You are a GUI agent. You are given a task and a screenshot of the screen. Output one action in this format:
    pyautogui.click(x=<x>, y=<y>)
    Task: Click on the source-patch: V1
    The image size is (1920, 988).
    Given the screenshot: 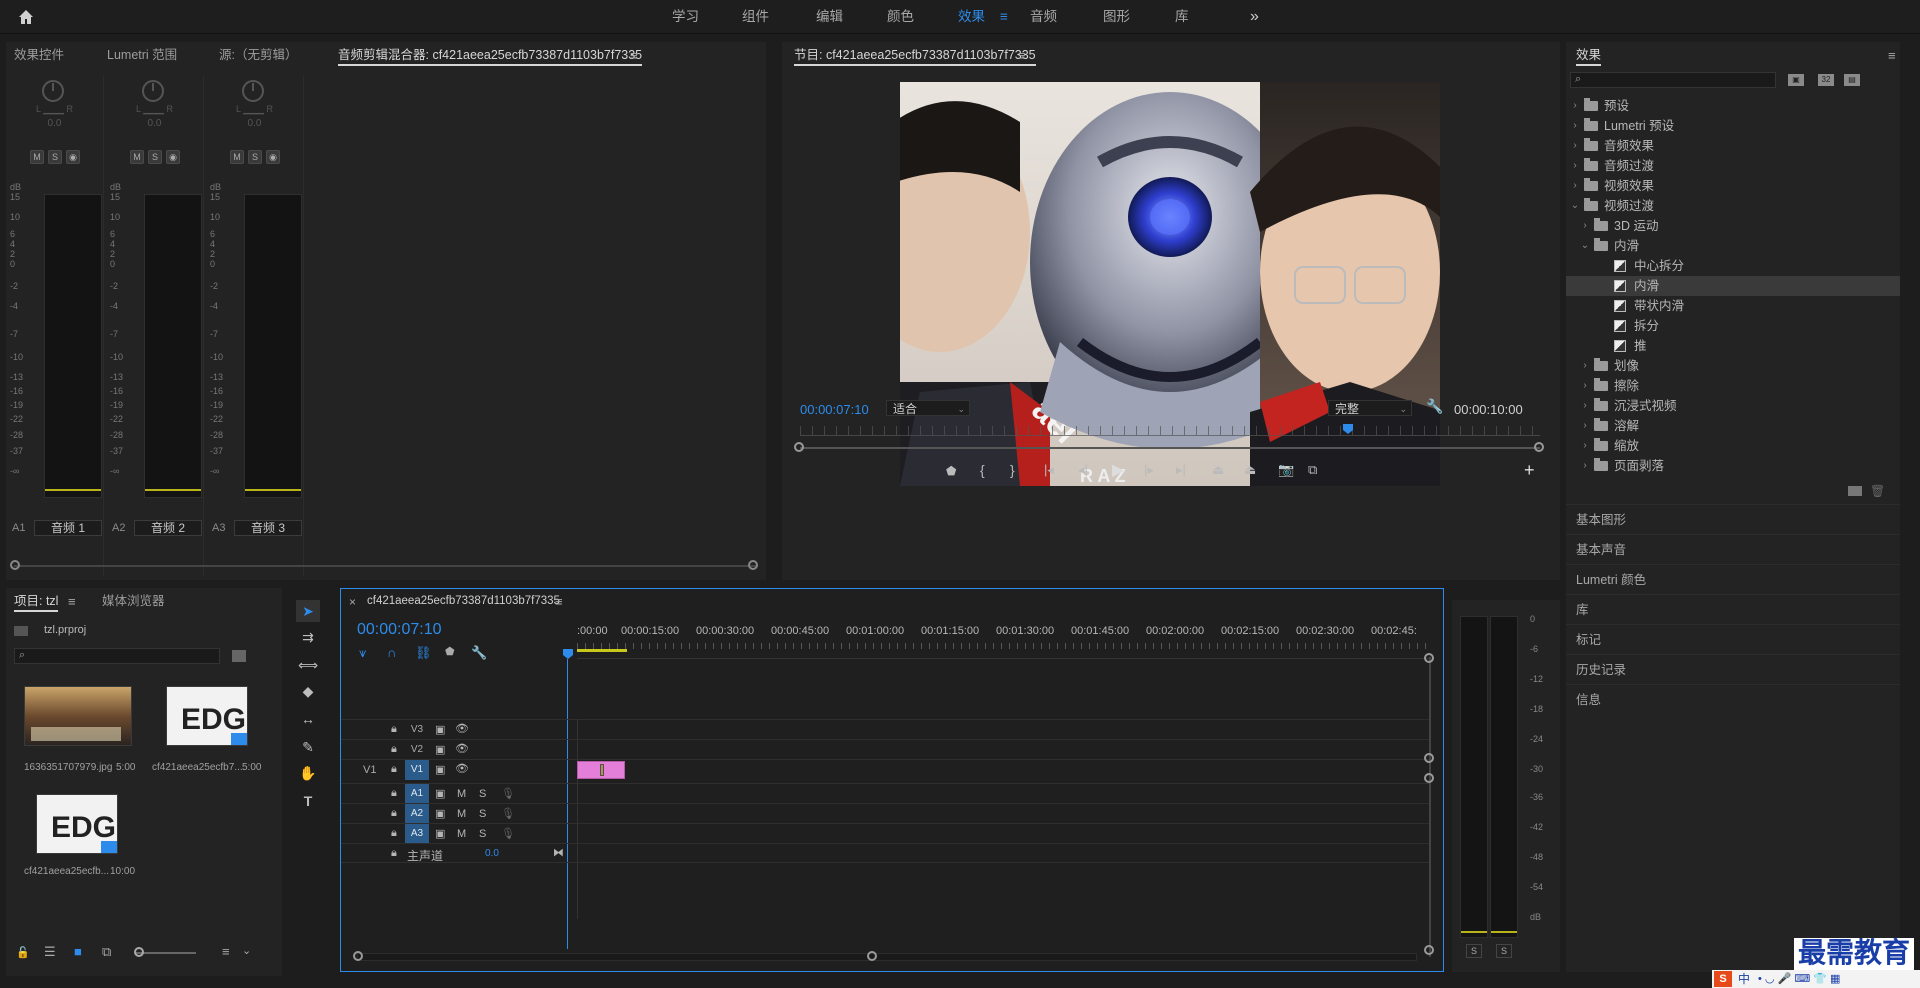 What is the action you would take?
    pyautogui.click(x=369, y=770)
    